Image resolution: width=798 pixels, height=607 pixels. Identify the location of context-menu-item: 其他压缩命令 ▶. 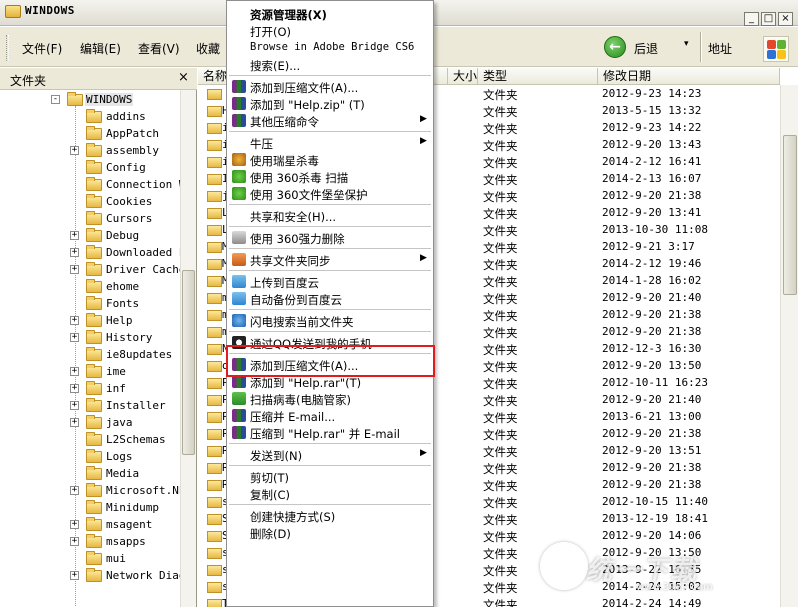
(330, 120).